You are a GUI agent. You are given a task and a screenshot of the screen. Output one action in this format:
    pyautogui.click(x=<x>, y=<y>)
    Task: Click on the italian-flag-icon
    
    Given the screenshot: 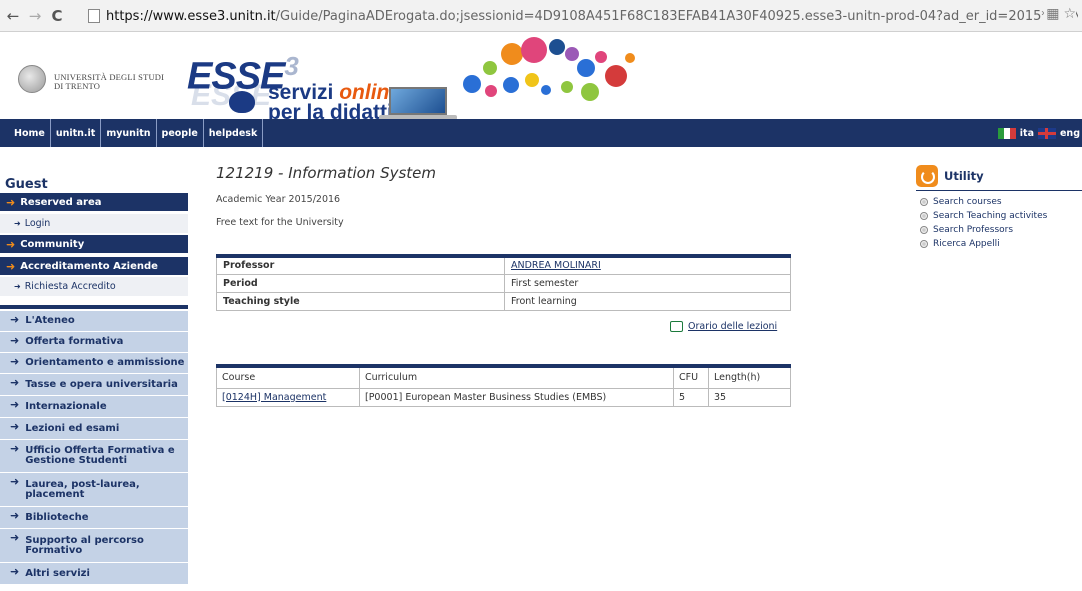 What is the action you would take?
    pyautogui.click(x=1006, y=133)
    